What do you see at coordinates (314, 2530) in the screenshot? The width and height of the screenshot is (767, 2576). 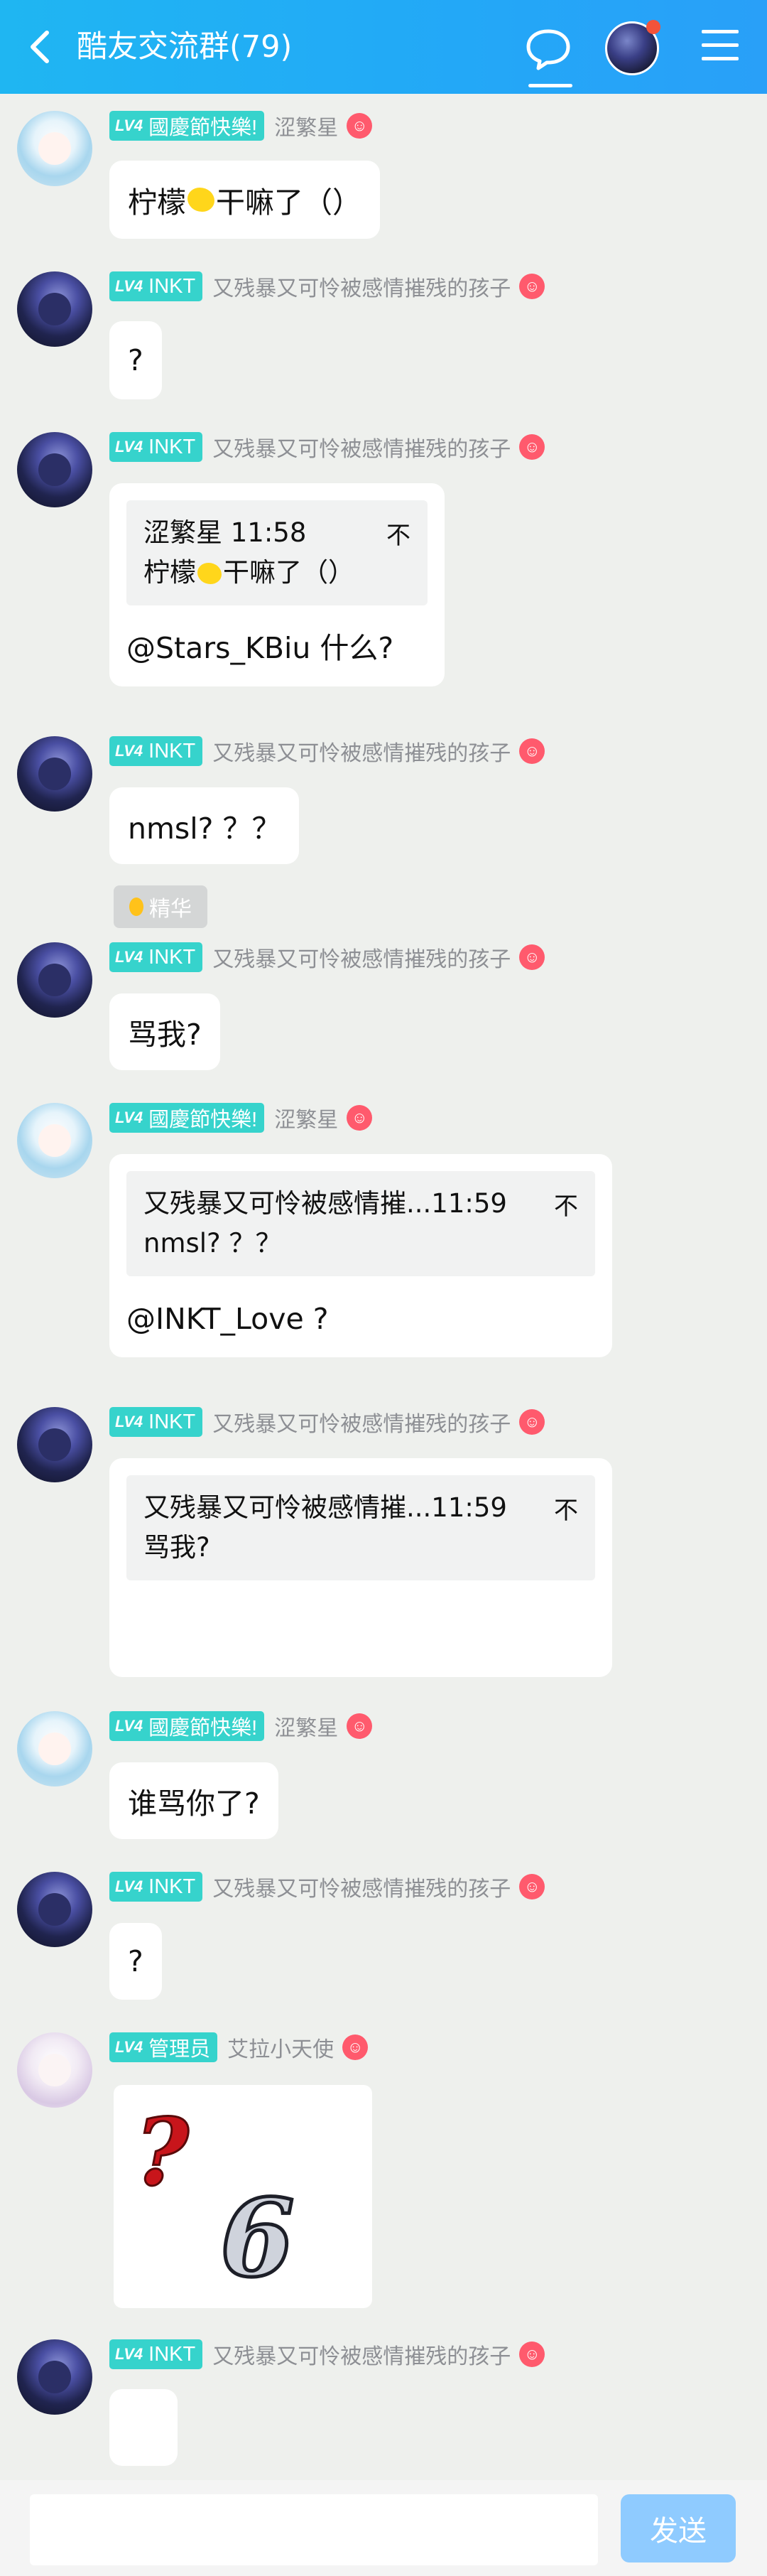 I see `message-input` at bounding box center [314, 2530].